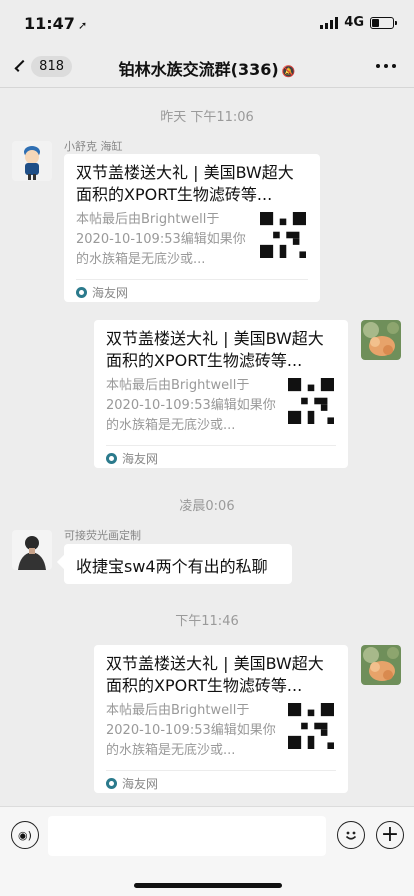 This screenshot has width=414, height=896. Describe the element at coordinates (82, 25) in the screenshot. I see `location-arrow-icon: ➚` at that location.